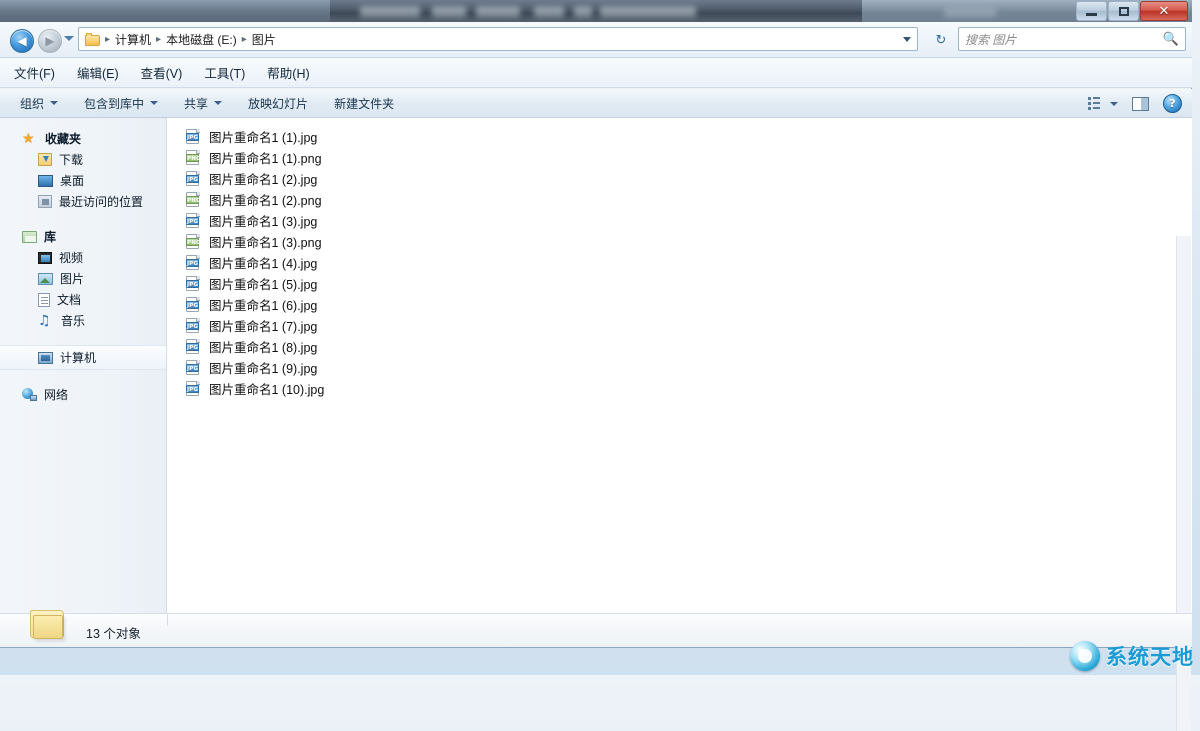 The image size is (1200, 731). I want to click on back-button: ◀, so click(22, 41).